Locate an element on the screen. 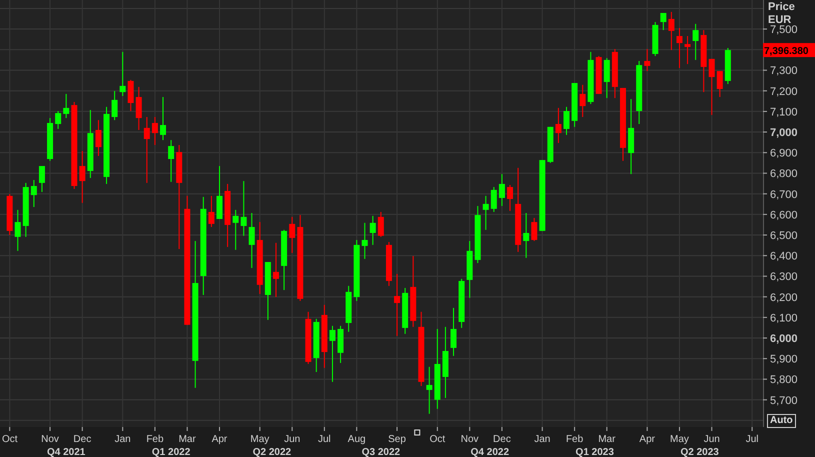 This screenshot has width=815, height=457. price-axis-label: 6,400 is located at coordinates (784, 256).